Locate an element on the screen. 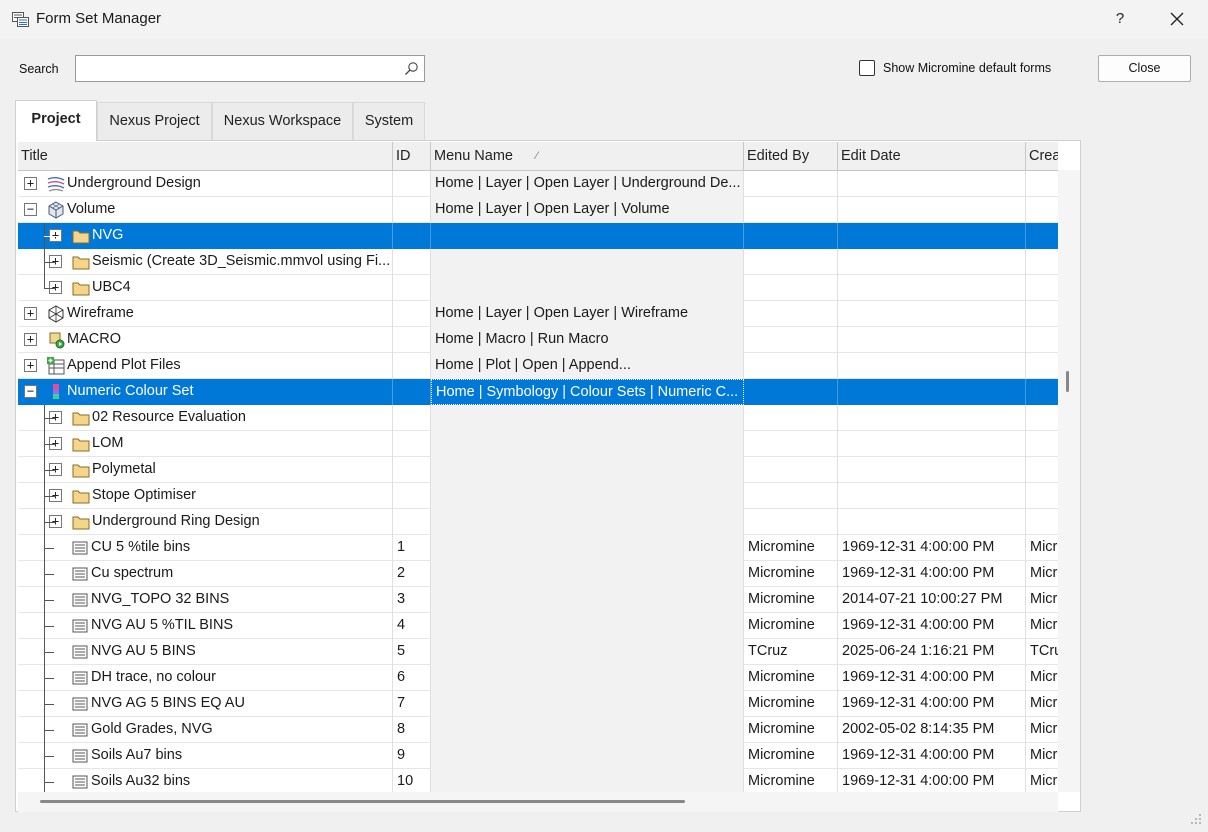 Image resolution: width=1208 pixels, height=832 pixels. cell-id: 4 is located at coordinates (412, 626).